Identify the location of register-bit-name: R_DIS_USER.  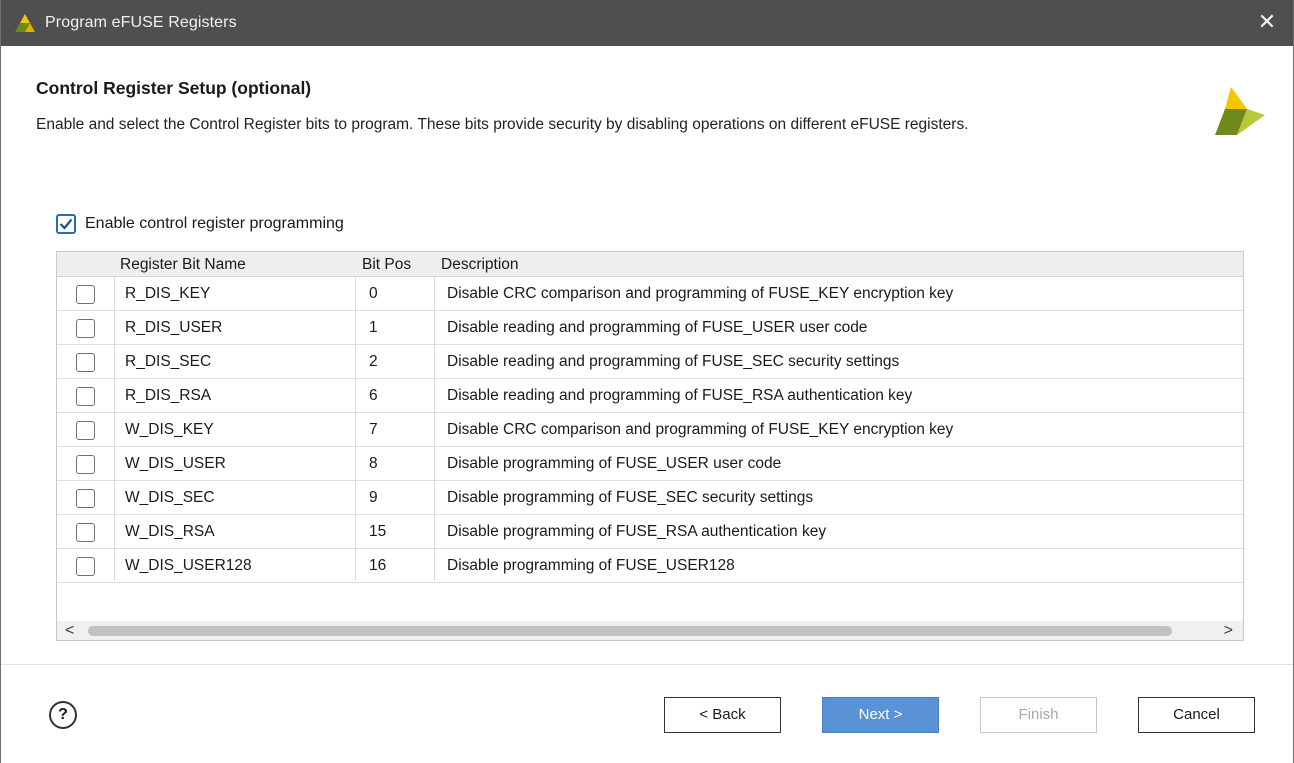
(174, 327).